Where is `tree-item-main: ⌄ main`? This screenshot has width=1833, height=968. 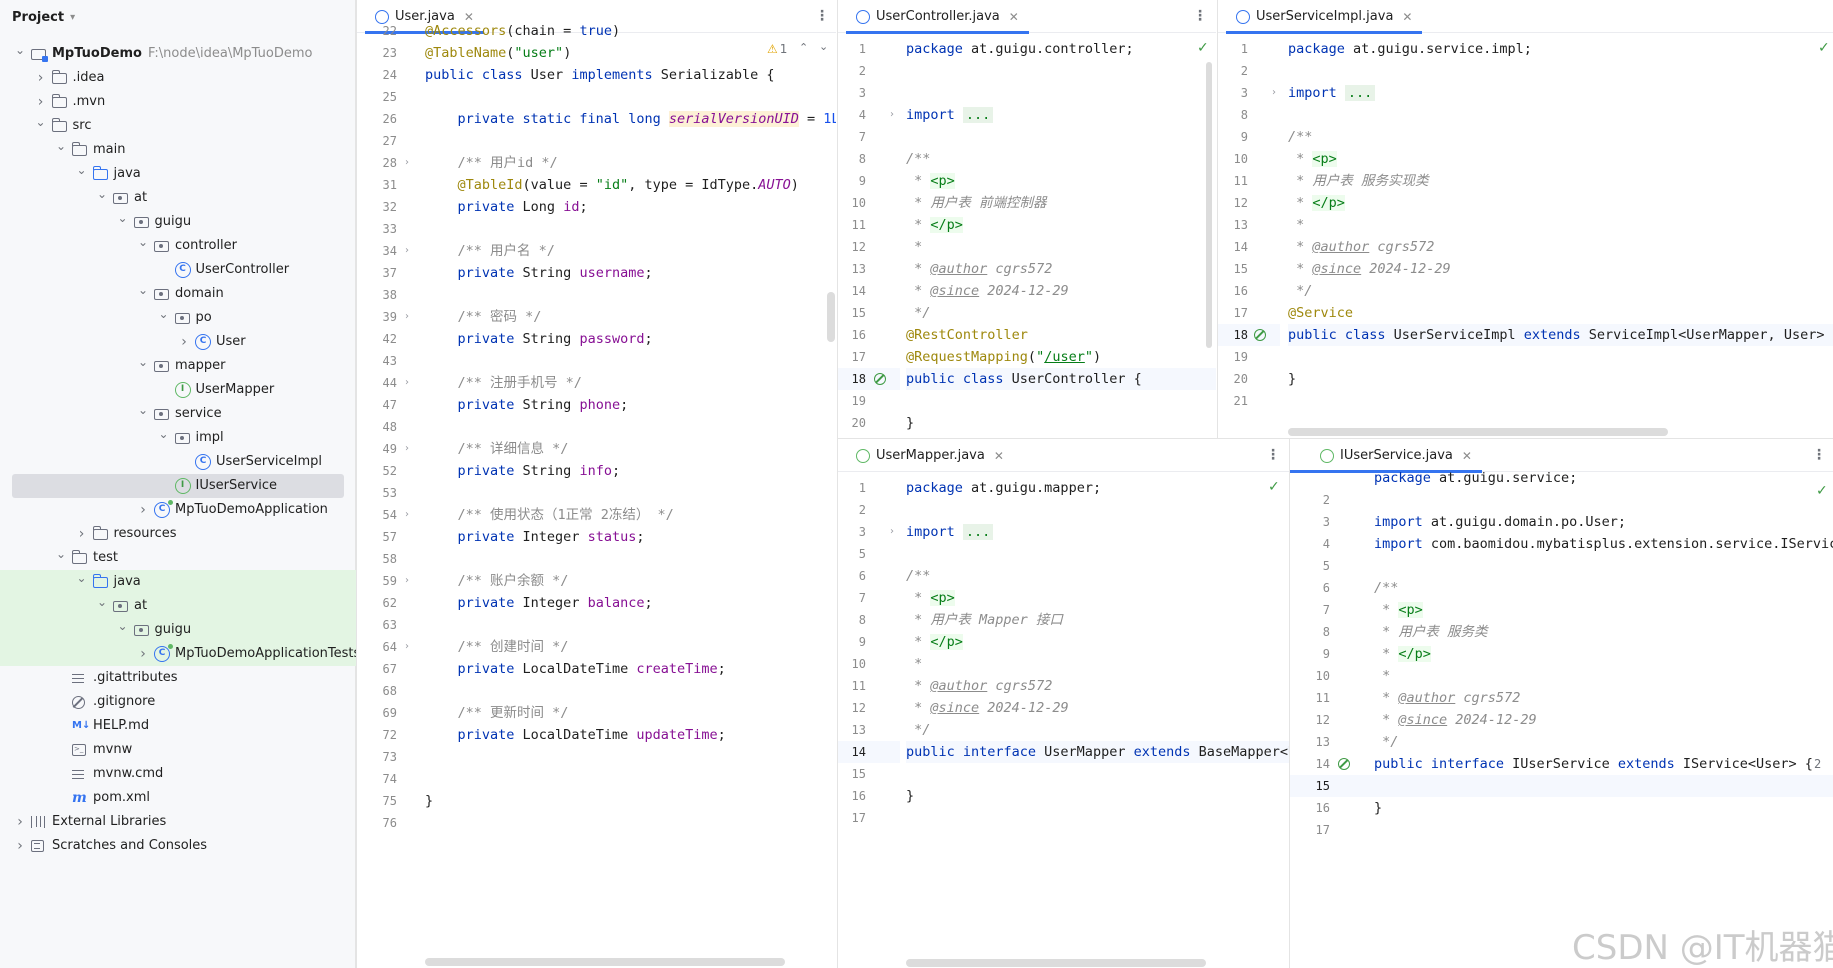
tree-item-main: ⌄ main is located at coordinates (178, 150).